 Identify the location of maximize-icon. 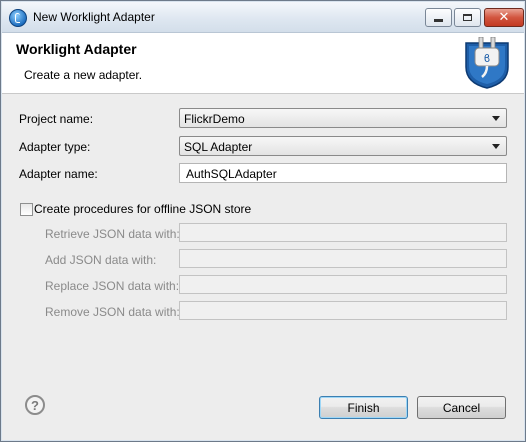
(467, 17).